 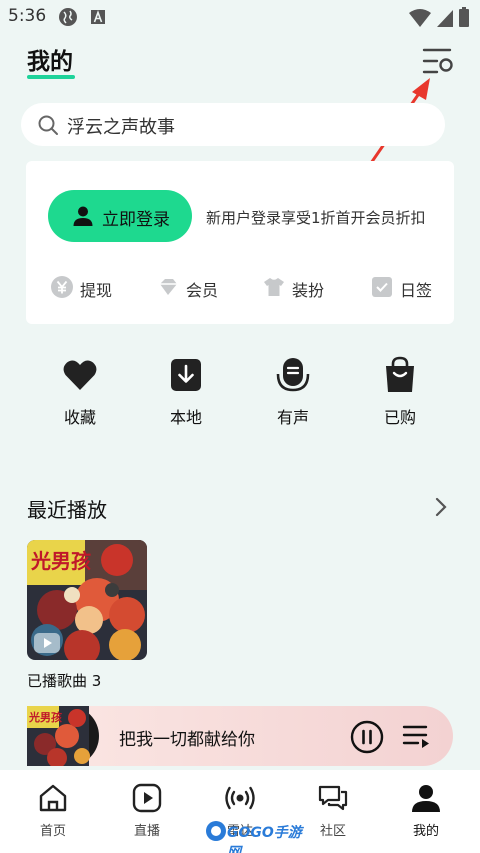 I want to click on recent-item-label: 已播歌曲 3, so click(x=64, y=681).